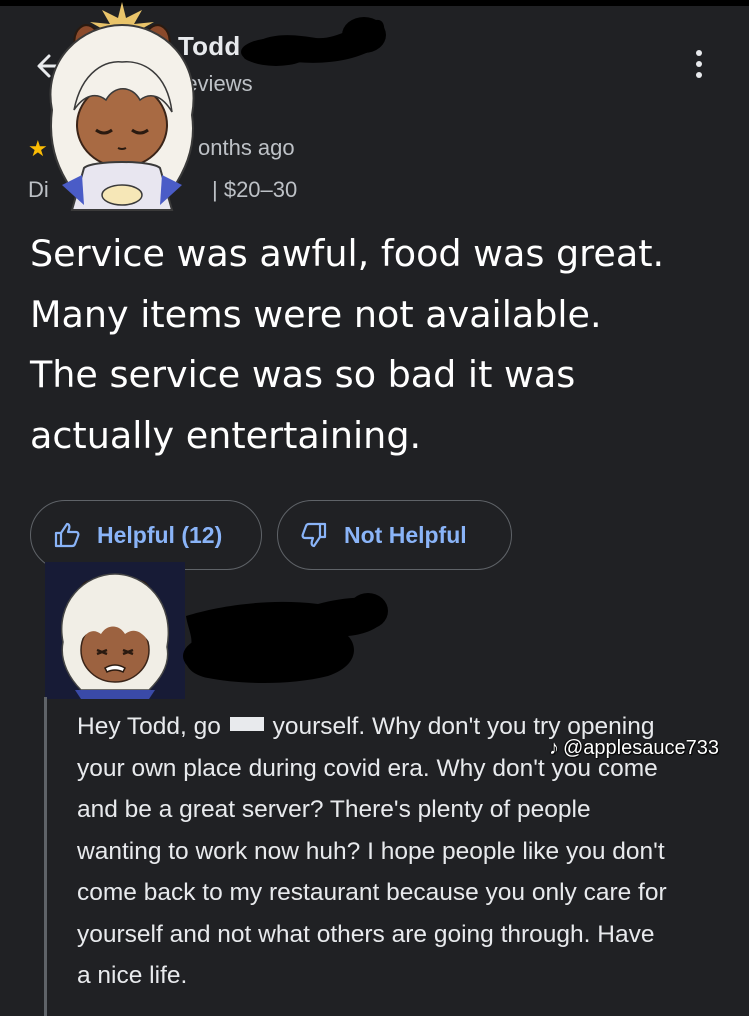  I want to click on helpful-label: Helpful (12), so click(160, 534).